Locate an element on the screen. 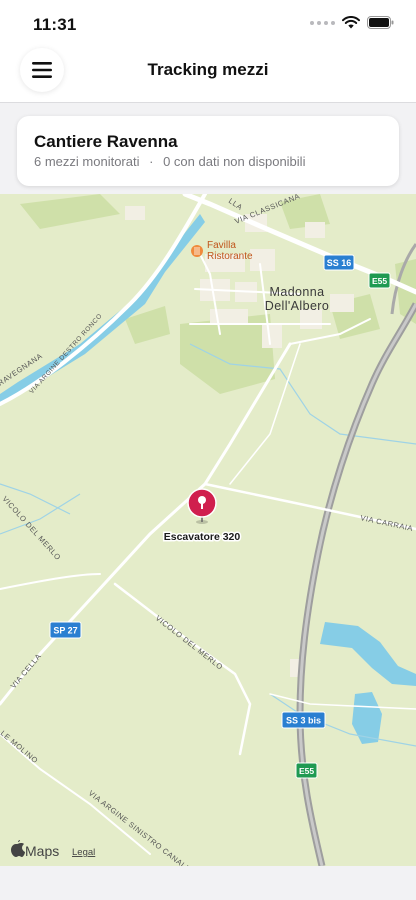 The width and height of the screenshot is (416, 900). battery-icon is located at coordinates (380, 22).